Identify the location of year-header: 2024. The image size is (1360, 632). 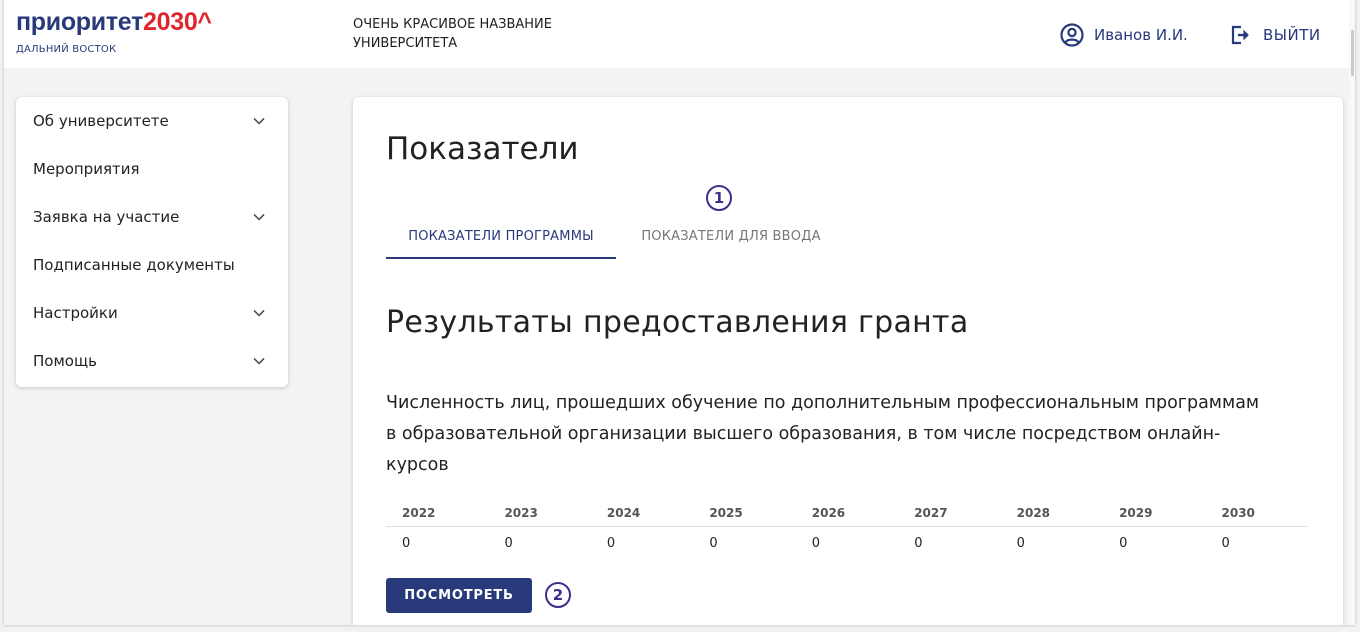
(642, 513).